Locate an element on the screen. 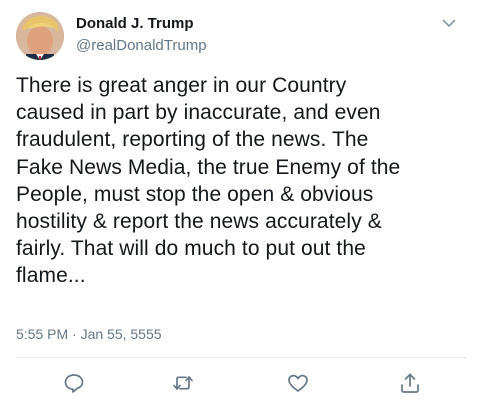 The width and height of the screenshot is (480, 410). heart-icon is located at coordinates (298, 383).